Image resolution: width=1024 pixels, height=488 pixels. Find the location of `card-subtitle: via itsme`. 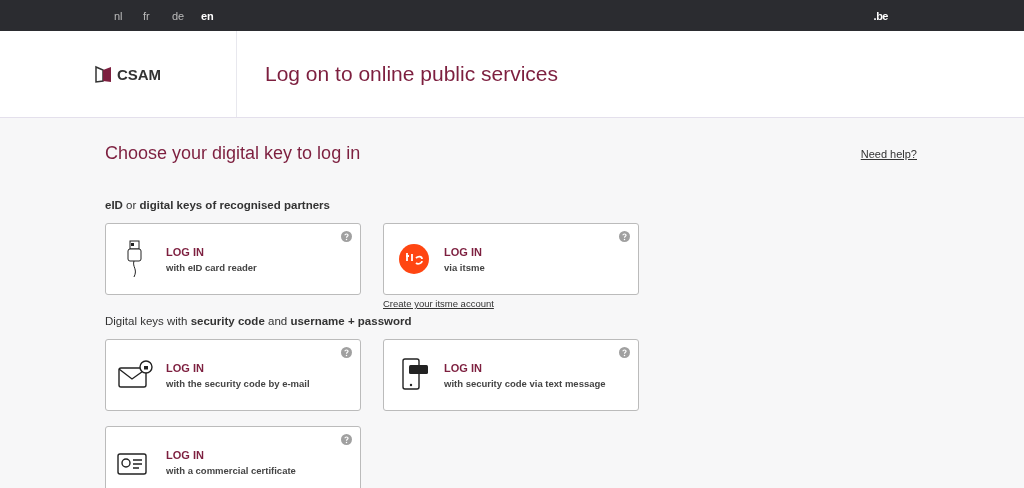

card-subtitle: via itsme is located at coordinates (464, 267).